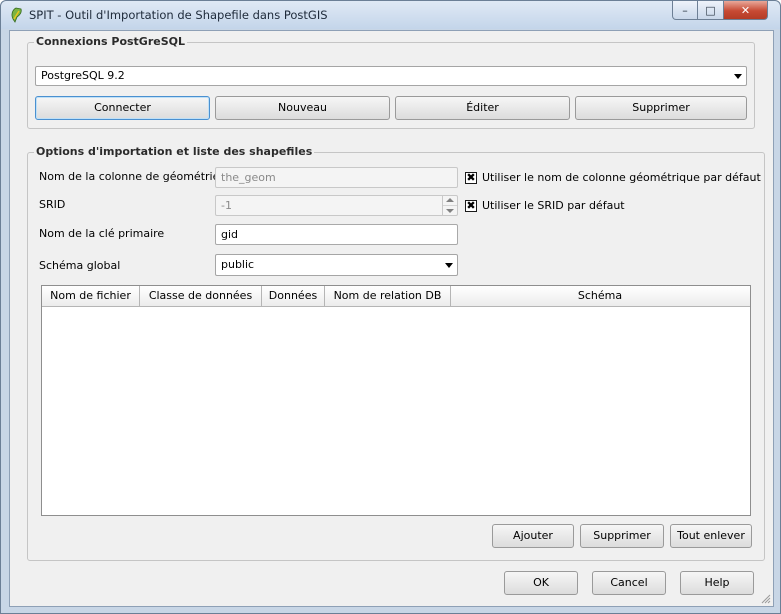 This screenshot has height=614, width=781. I want to click on remove-shapefile-button: Supprimer, so click(622, 536).